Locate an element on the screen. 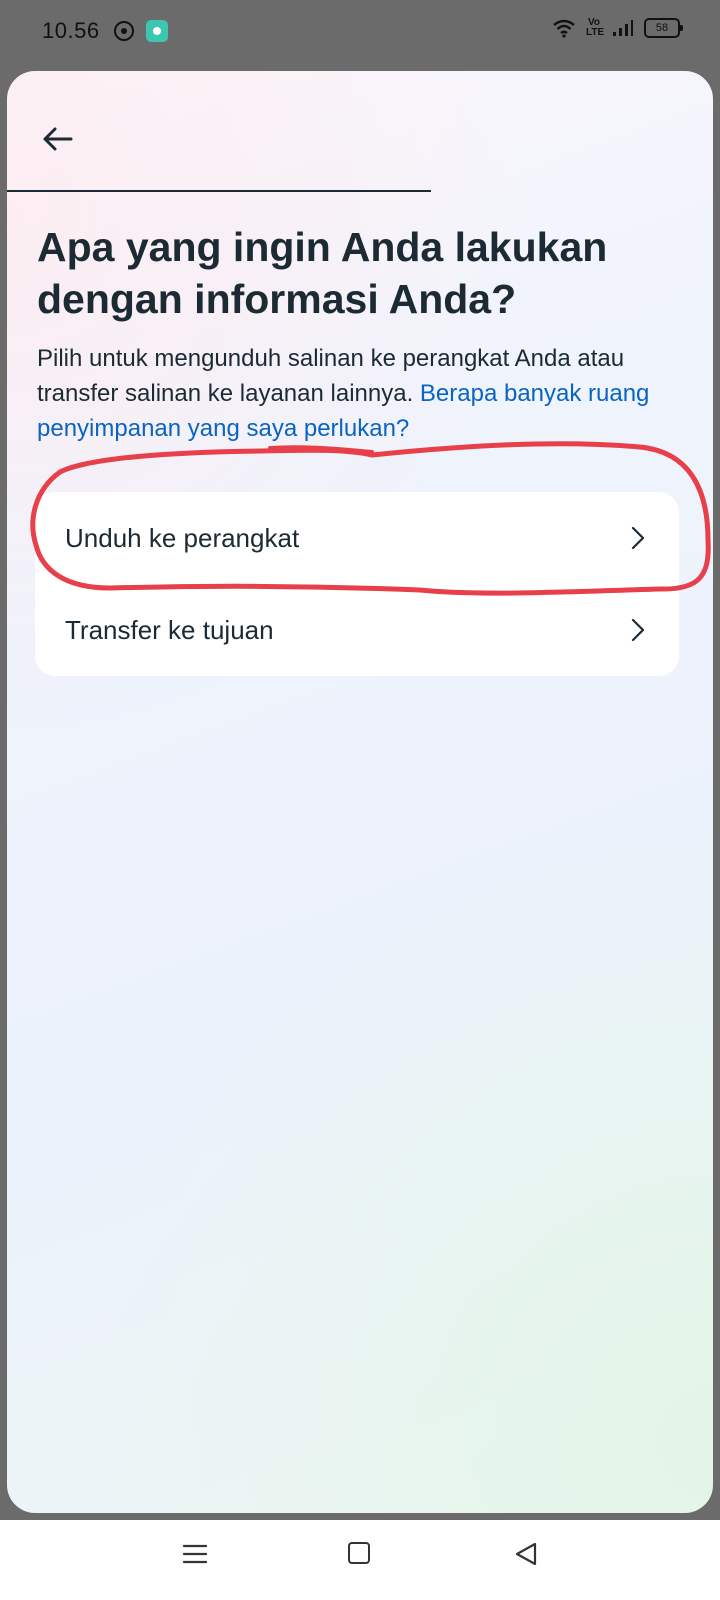  system-nav-bar is located at coordinates (360, 1560).